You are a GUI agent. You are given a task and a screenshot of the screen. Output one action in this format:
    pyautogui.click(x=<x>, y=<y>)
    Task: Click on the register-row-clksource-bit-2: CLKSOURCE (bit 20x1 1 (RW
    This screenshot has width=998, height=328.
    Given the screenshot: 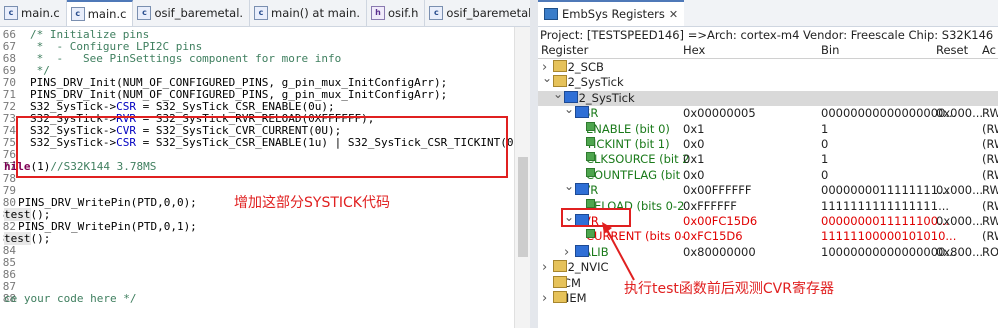 What is the action you would take?
    pyautogui.click(x=768, y=159)
    